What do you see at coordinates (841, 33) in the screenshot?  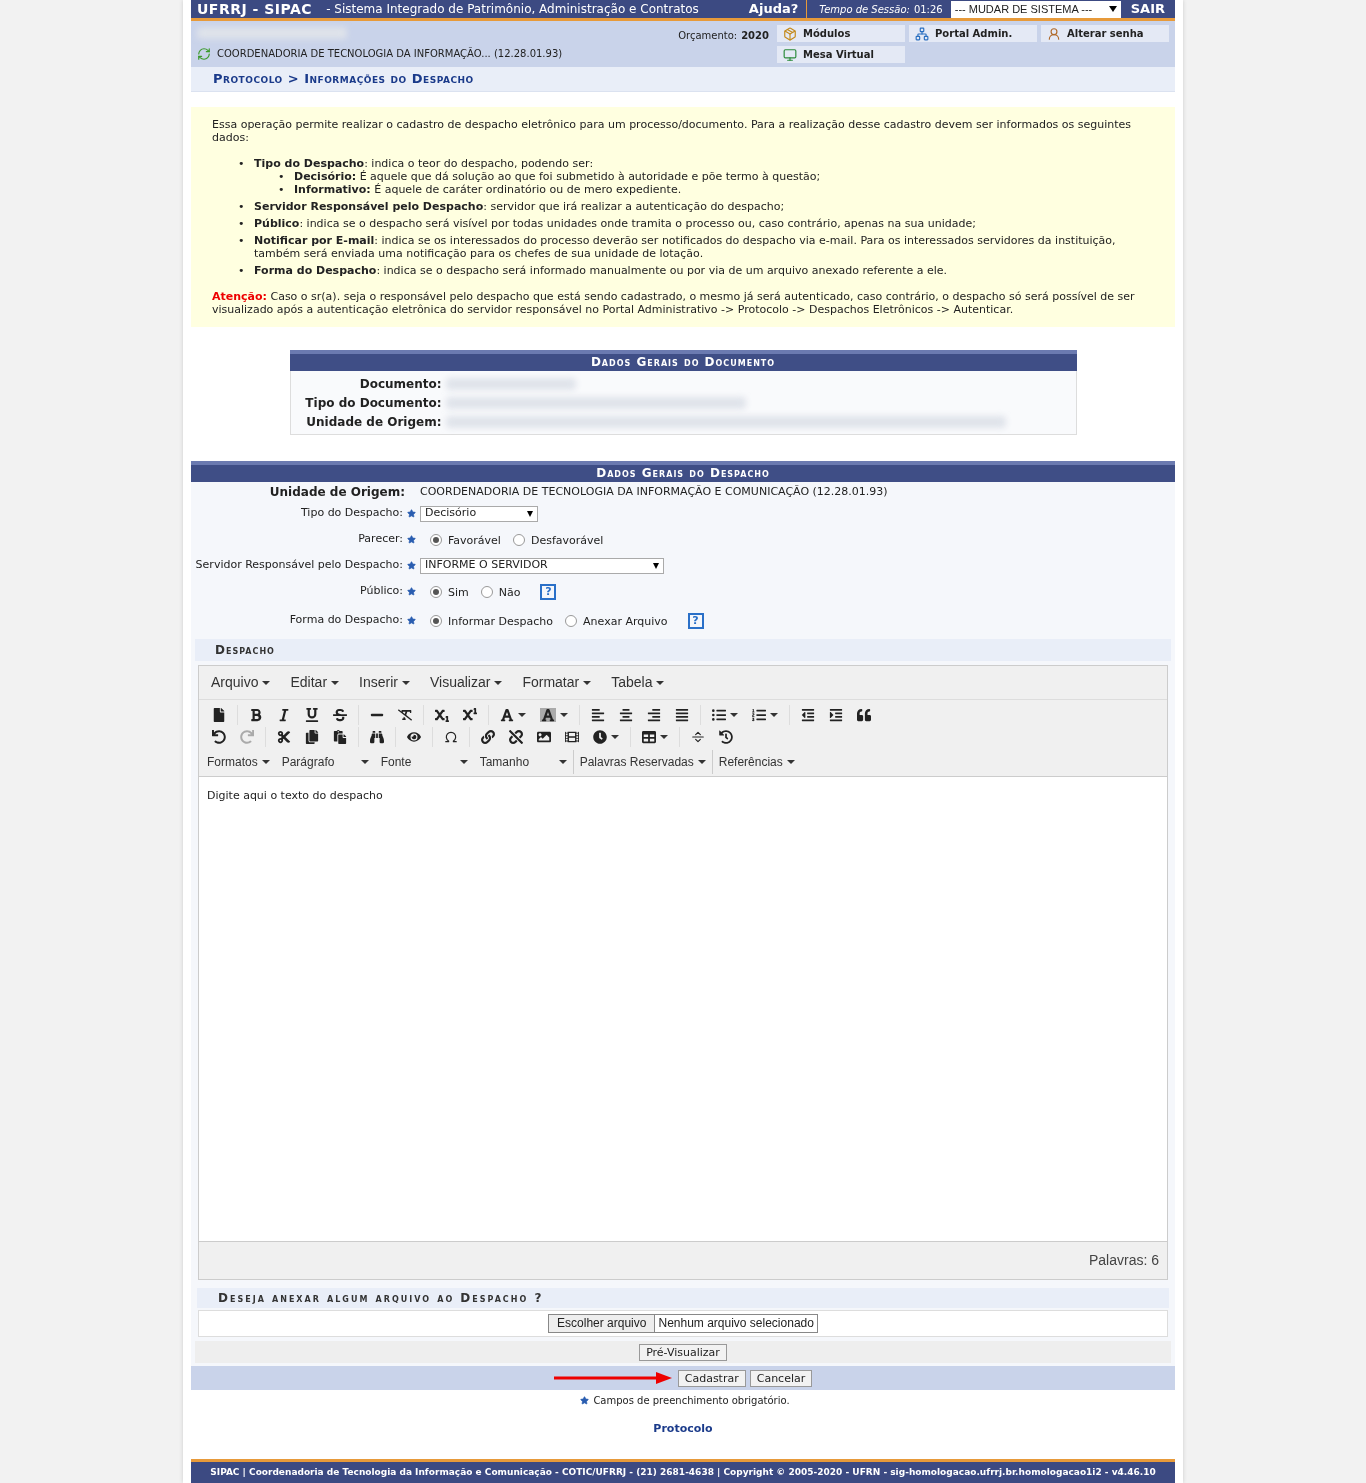 I see `shortcut-link: Módulos` at bounding box center [841, 33].